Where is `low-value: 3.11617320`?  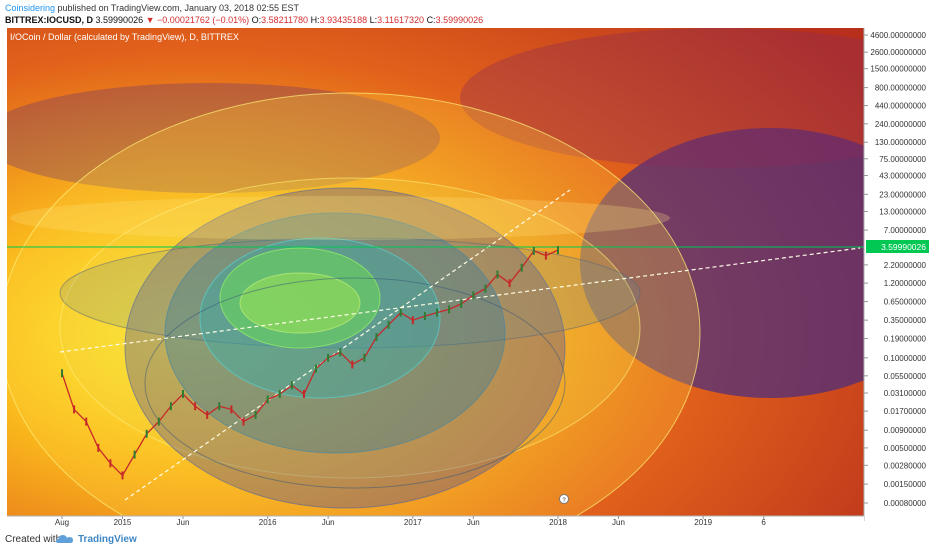 low-value: 3.11617320 is located at coordinates (401, 20).